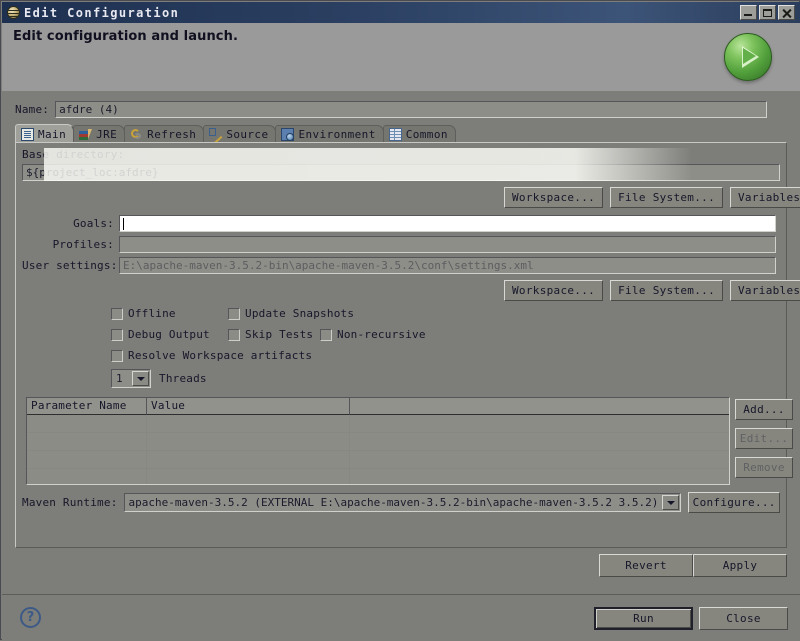 The height and width of the screenshot is (641, 800). What do you see at coordinates (300, 313) in the screenshot?
I see `update-snapshots-label: Update Snapshots` at bounding box center [300, 313].